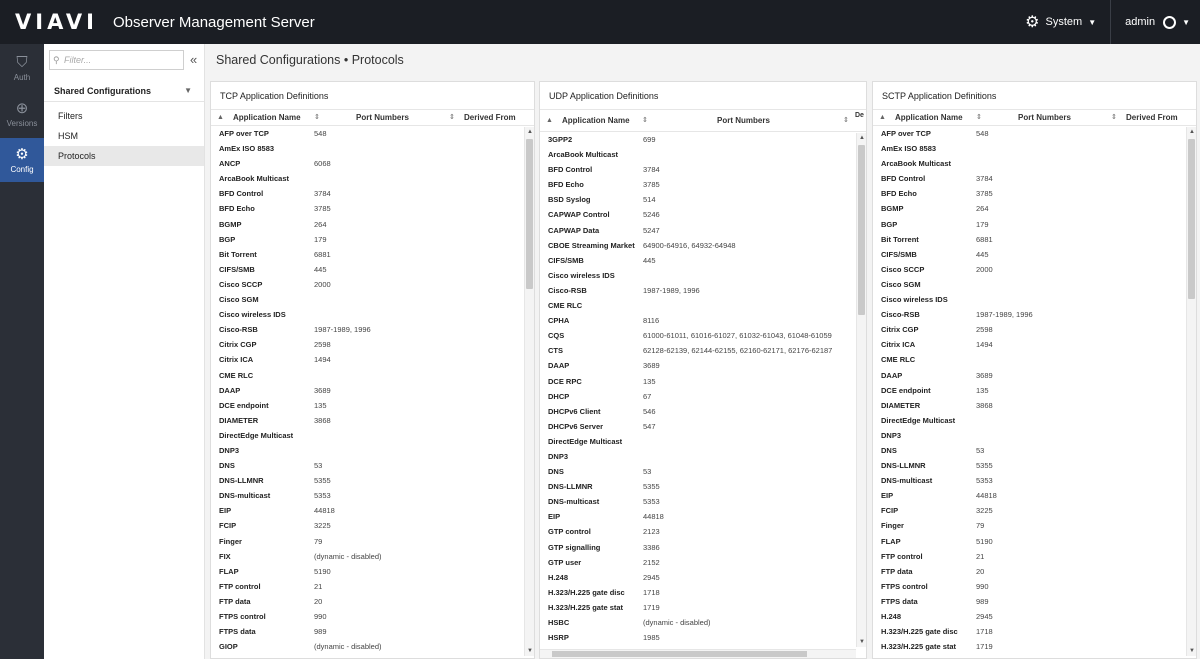  What do you see at coordinates (372, 148) in the screenshot?
I see `table-row: AmEx ISO 8583` at bounding box center [372, 148].